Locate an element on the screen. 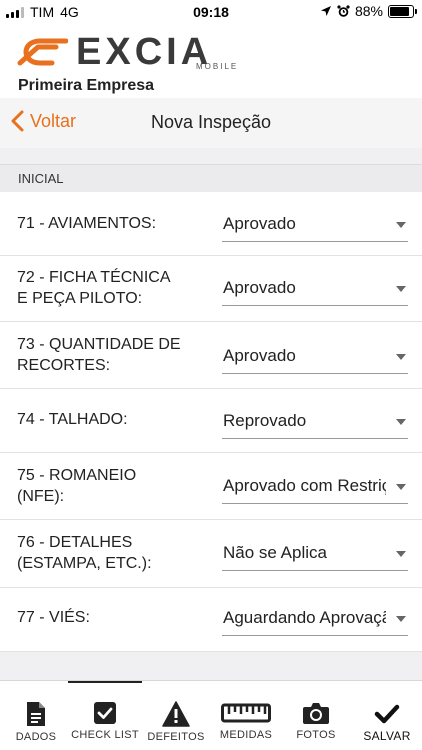 The width and height of the screenshot is (422, 750). camera-icon is located at coordinates (316, 713).